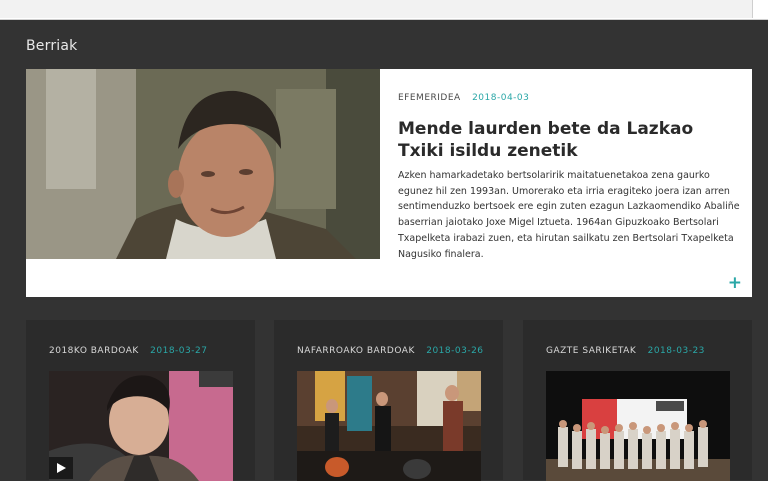  I want to click on top-bar, so click(384, 10).